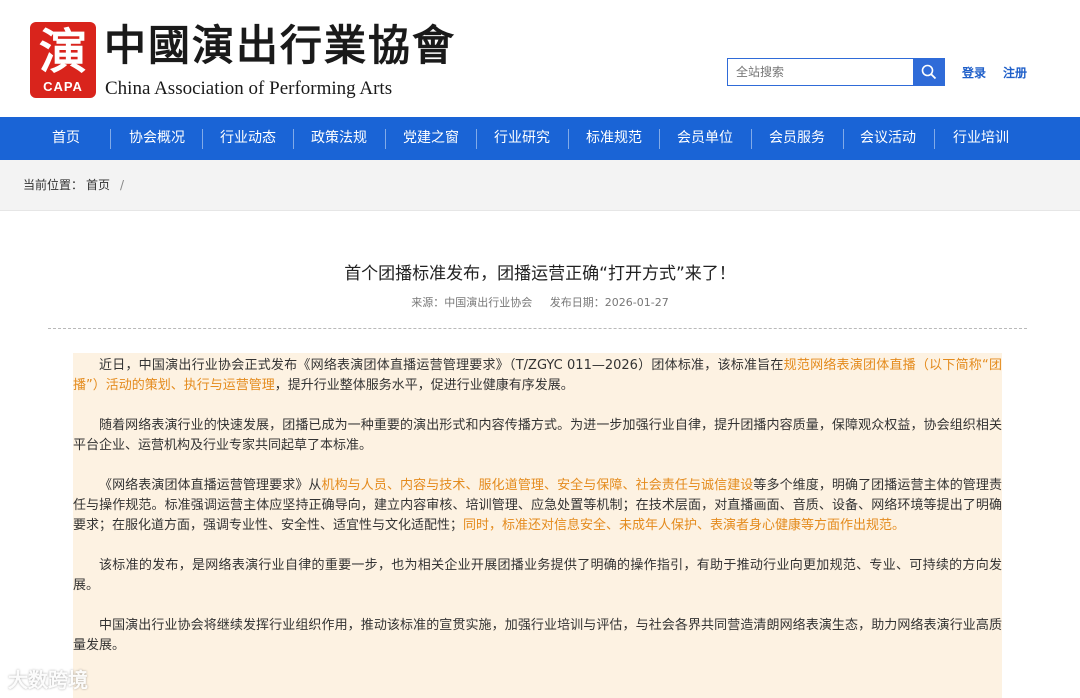  I want to click on logo-seal: 演 CAPA, so click(63, 60).